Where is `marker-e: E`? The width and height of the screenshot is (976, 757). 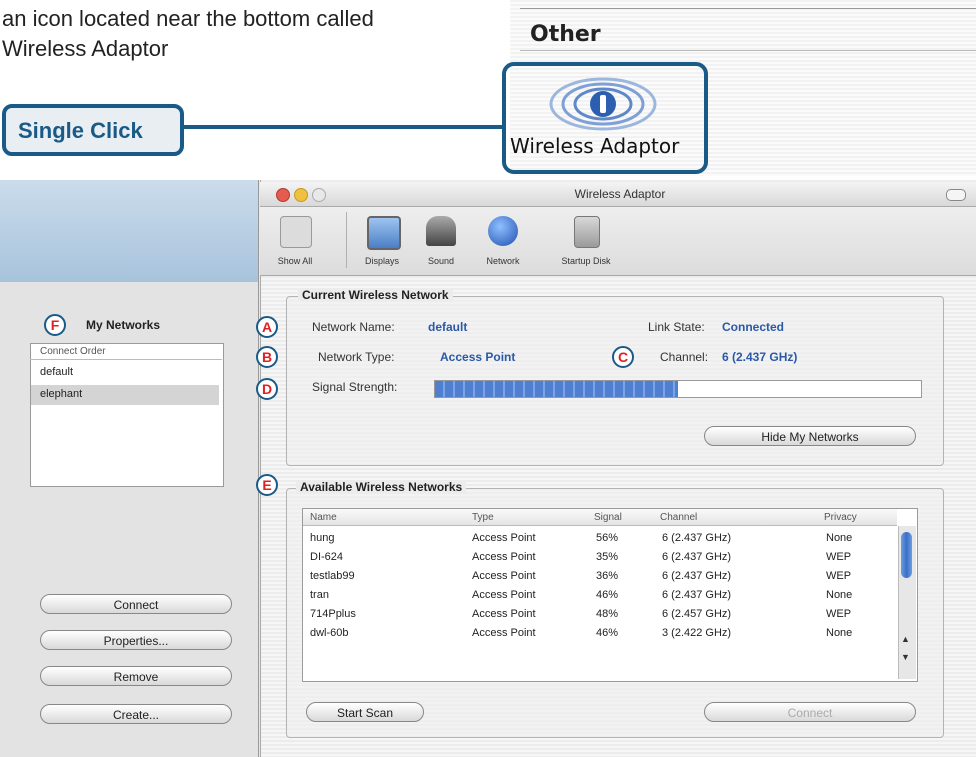 marker-e: E is located at coordinates (267, 485).